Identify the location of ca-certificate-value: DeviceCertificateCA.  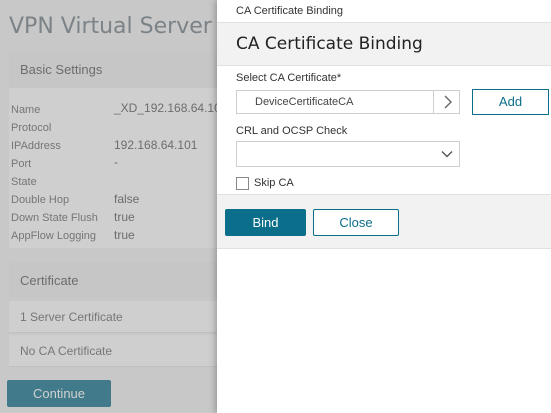
(304, 102).